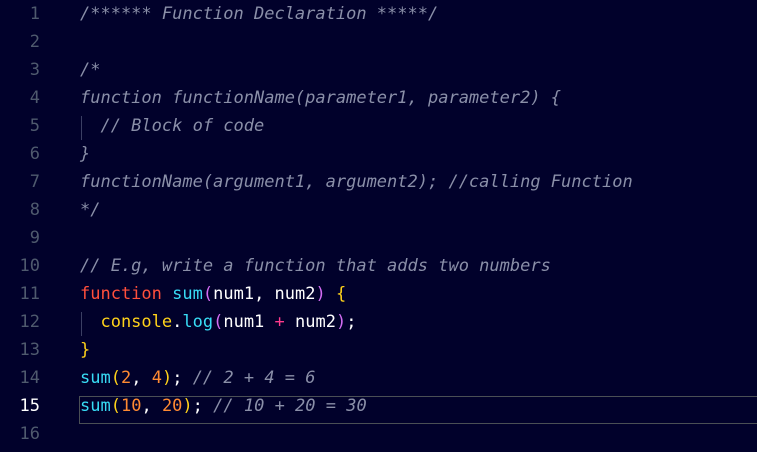 This screenshot has height=452, width=757. What do you see at coordinates (156, 378) in the screenshot?
I see `code-token: 4` at bounding box center [156, 378].